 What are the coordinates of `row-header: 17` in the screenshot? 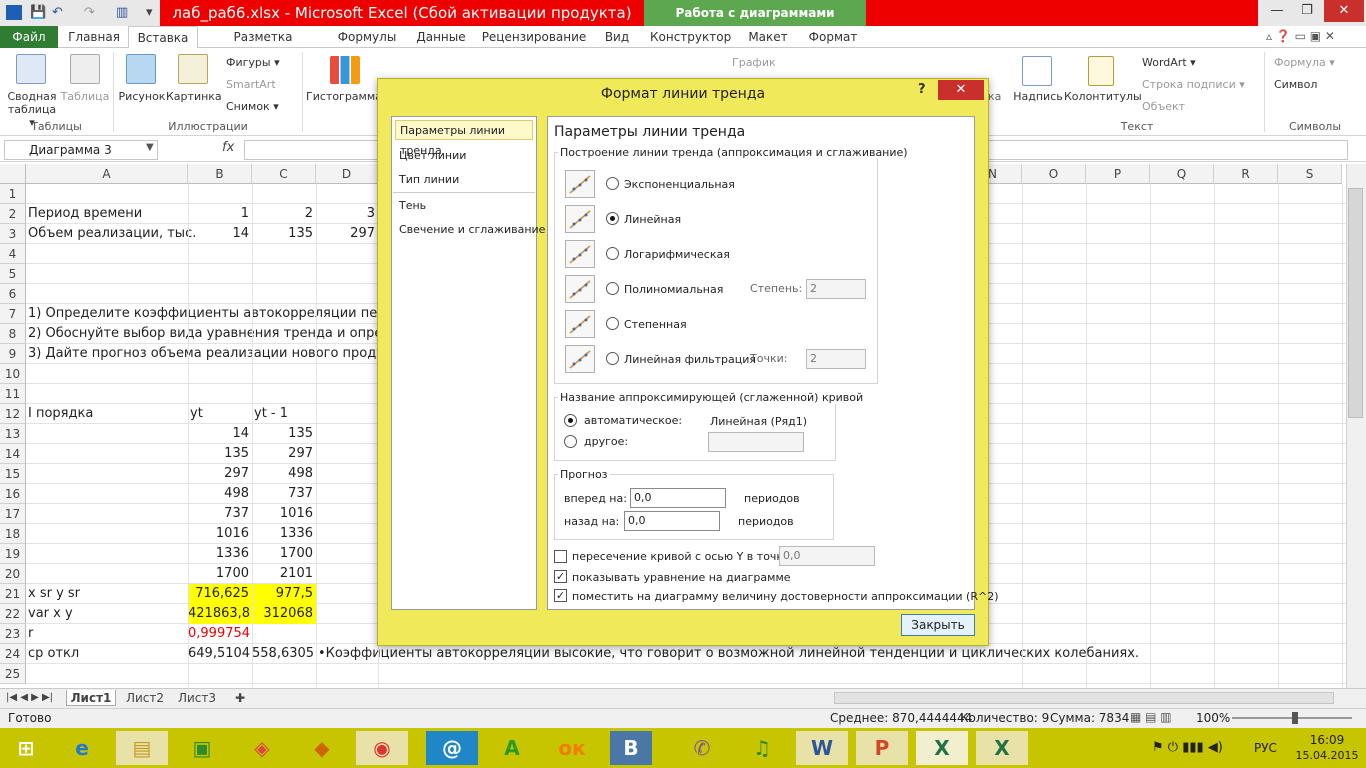 It's located at (13, 514).